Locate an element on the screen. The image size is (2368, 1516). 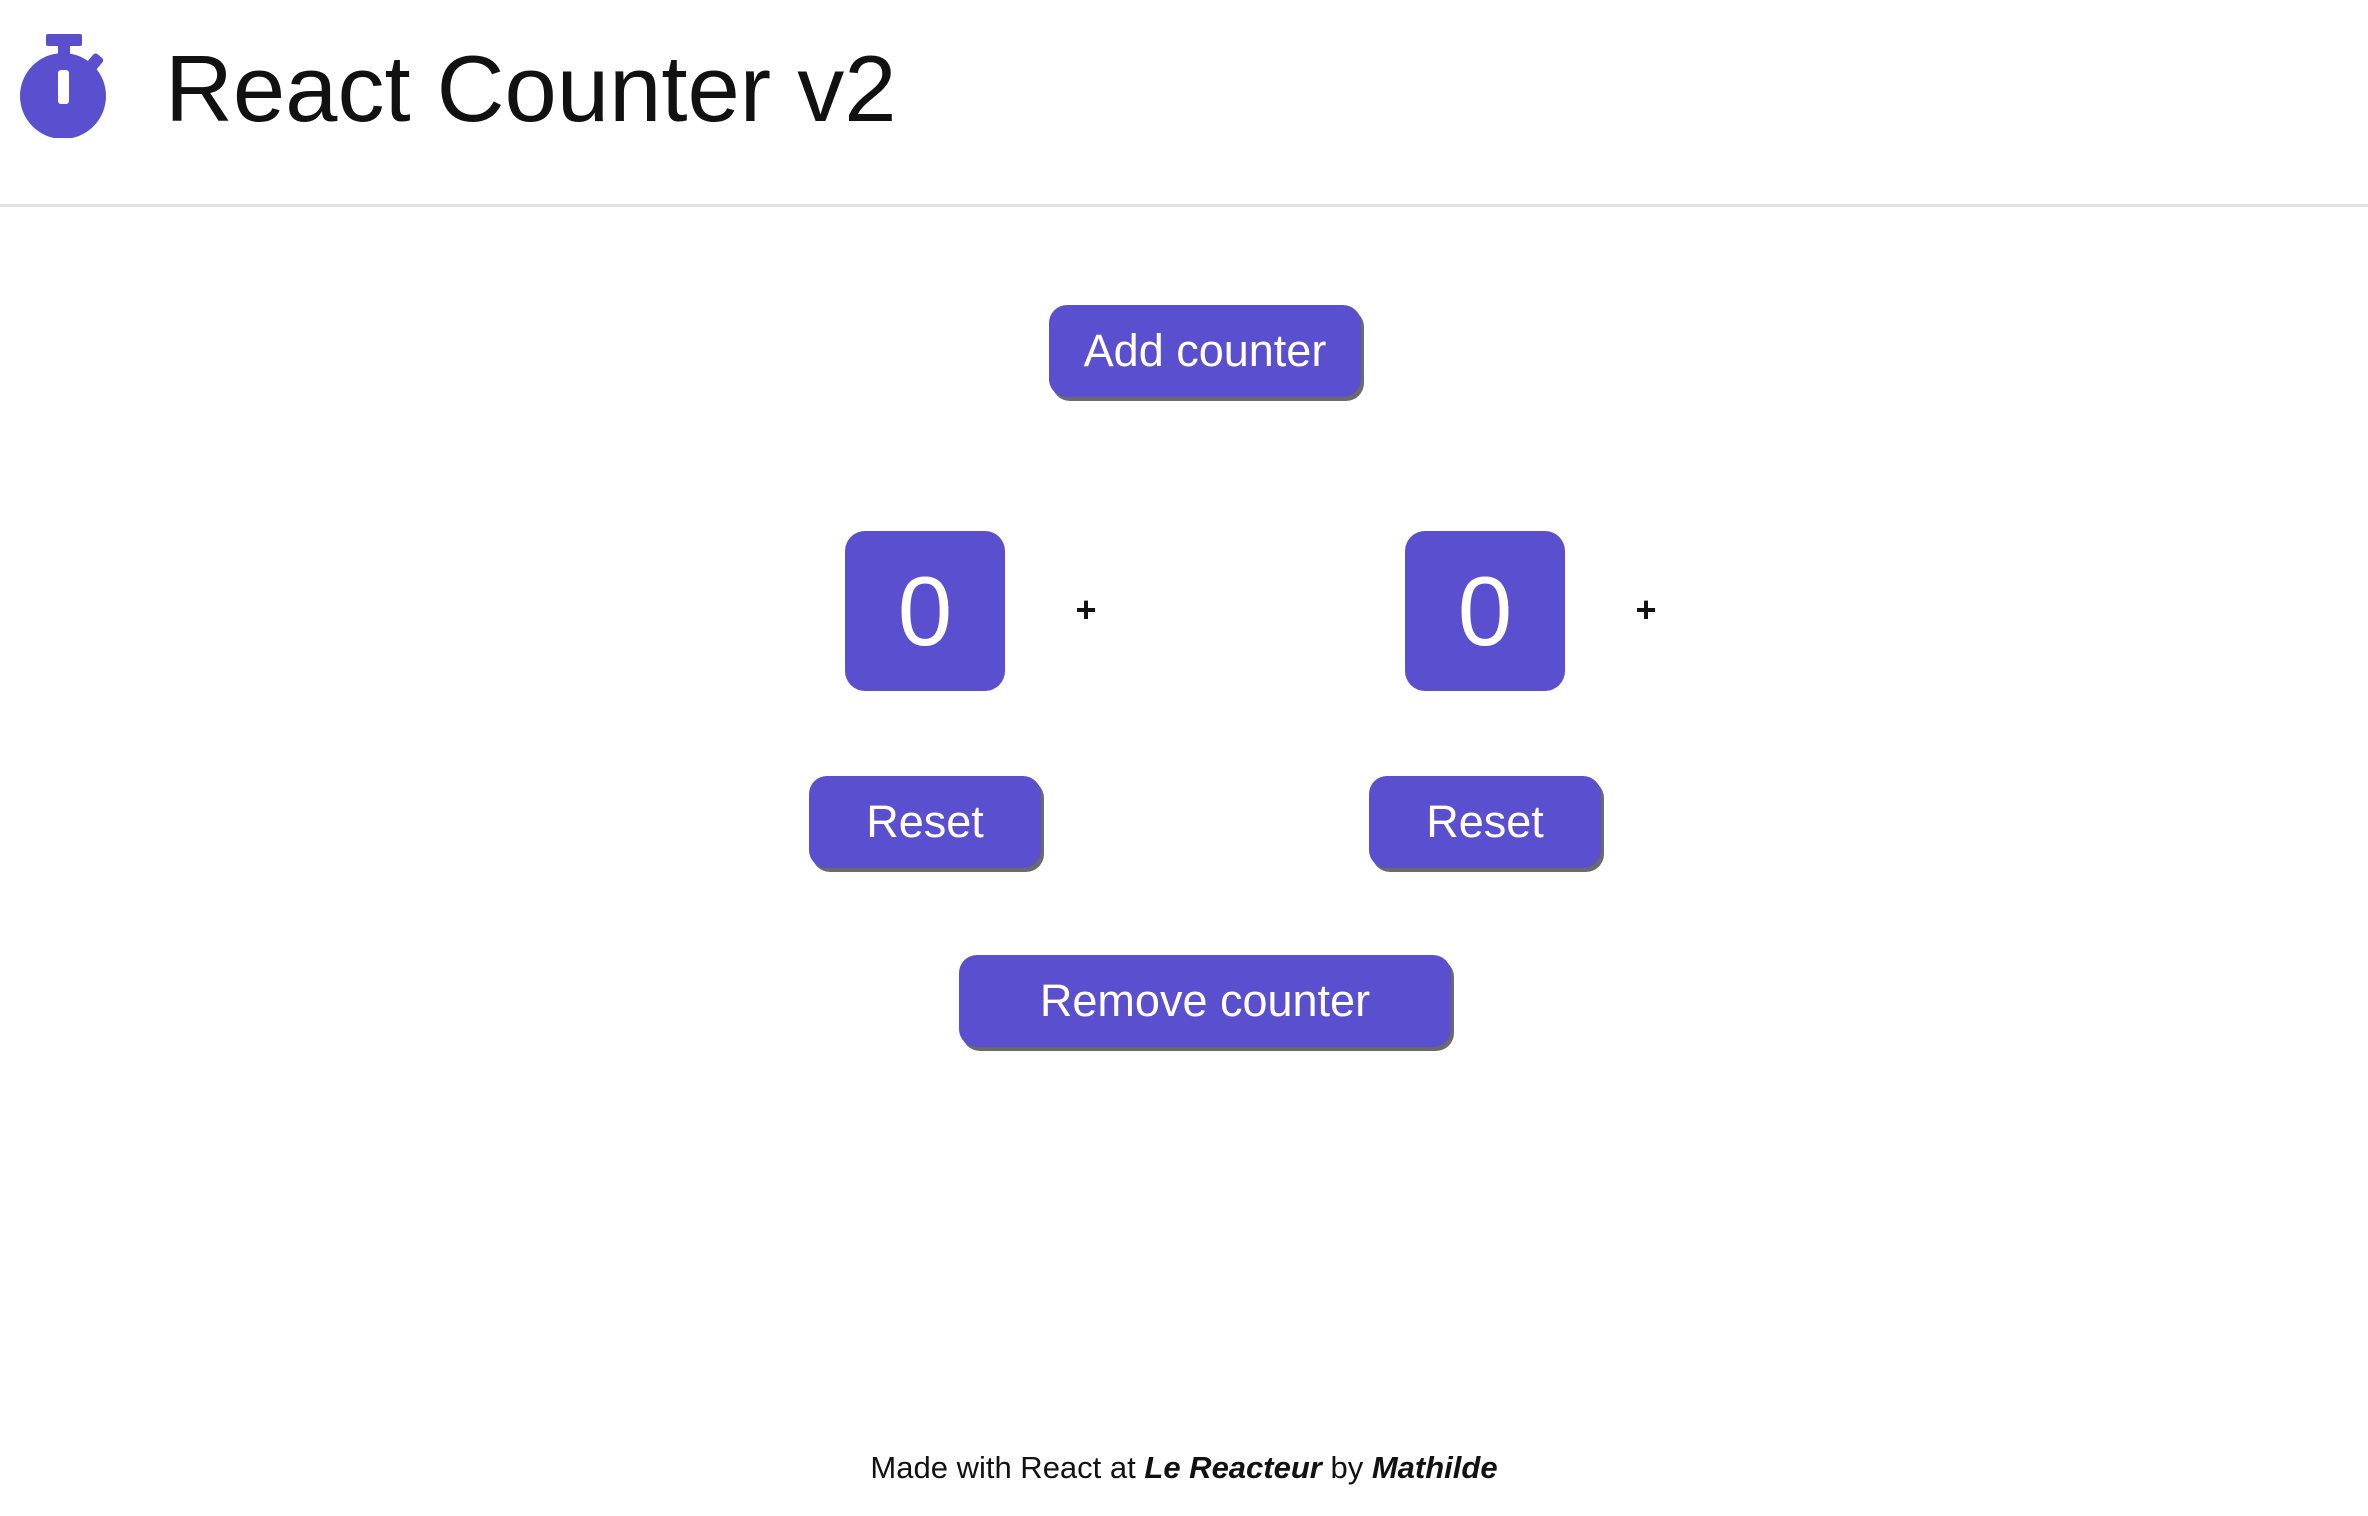
page-title: React Counter v2 is located at coordinates (531, 88).